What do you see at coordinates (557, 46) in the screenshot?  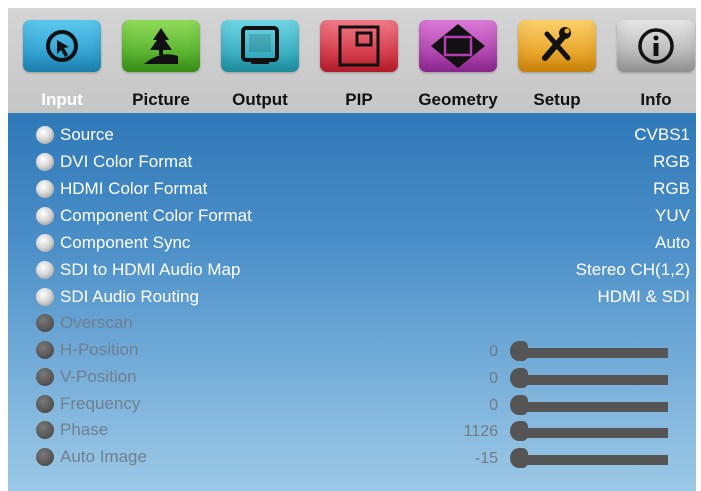 I see `setup-icon` at bounding box center [557, 46].